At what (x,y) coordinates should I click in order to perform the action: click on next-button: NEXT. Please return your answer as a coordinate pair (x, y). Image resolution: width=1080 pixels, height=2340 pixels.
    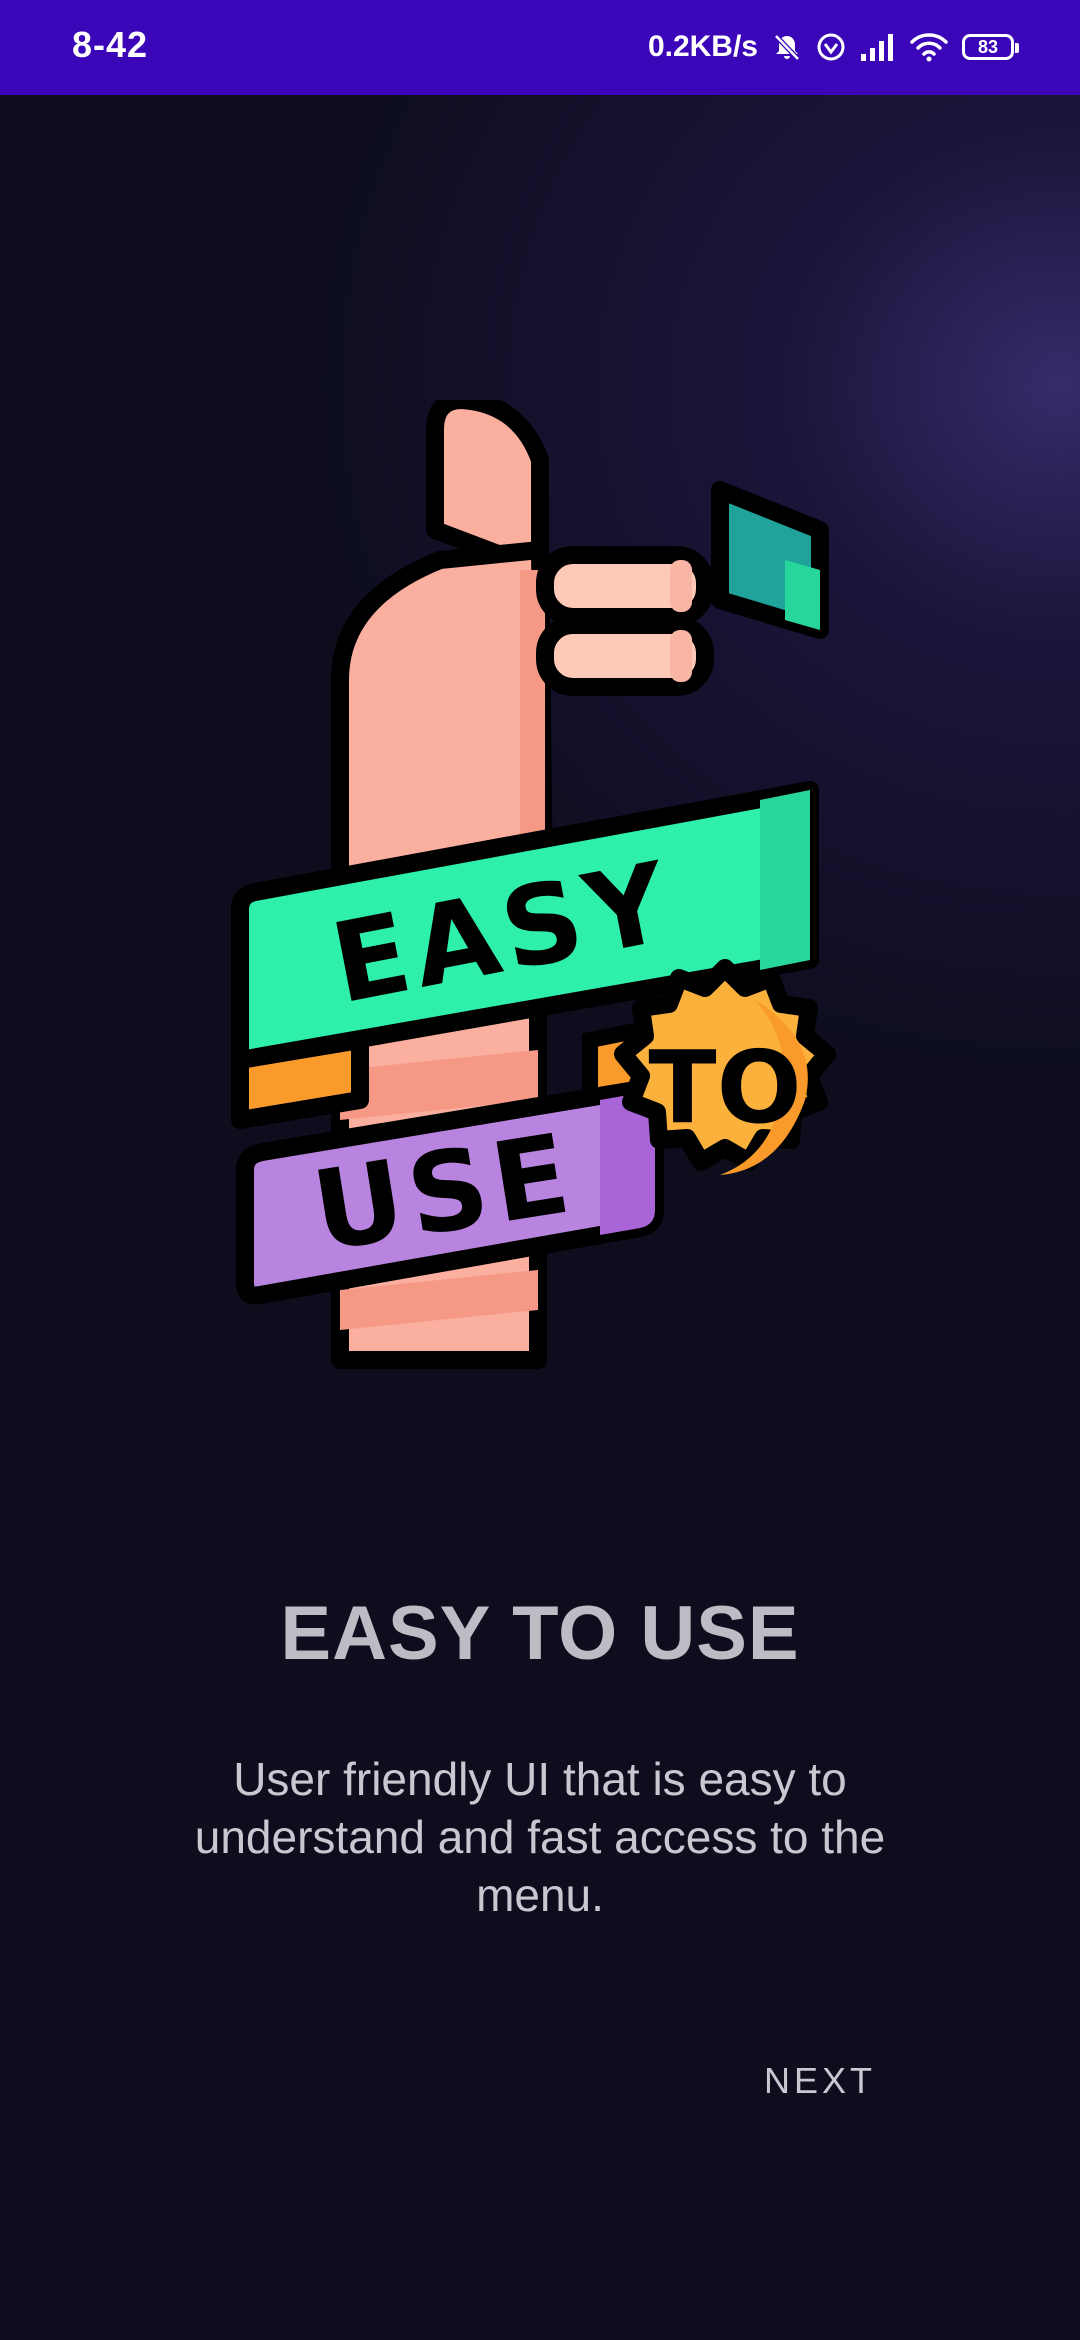
    Looking at the image, I should click on (820, 2085).